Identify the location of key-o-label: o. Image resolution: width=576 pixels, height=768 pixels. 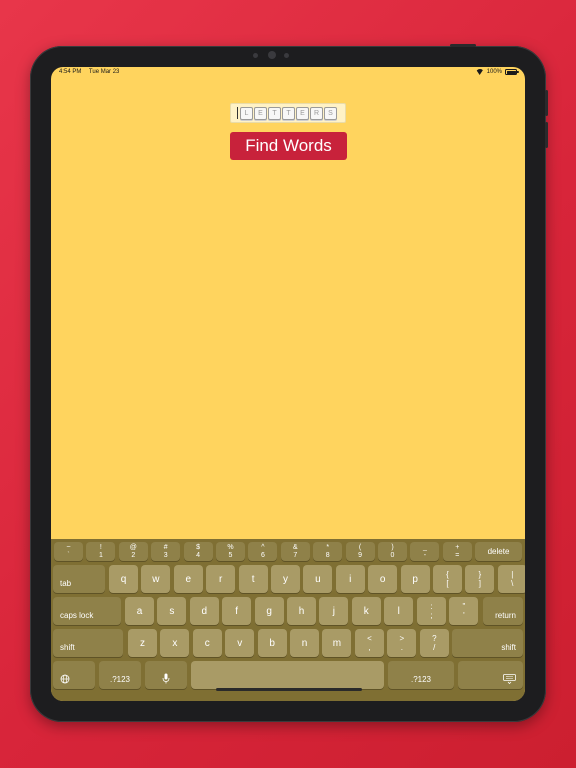
(382, 579).